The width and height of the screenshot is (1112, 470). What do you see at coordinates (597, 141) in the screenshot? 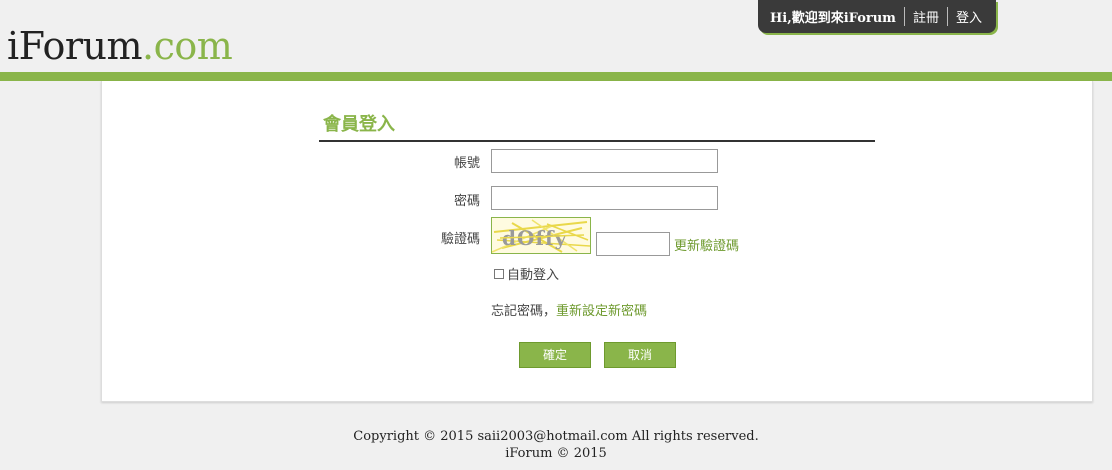
I see `title-divider` at bounding box center [597, 141].